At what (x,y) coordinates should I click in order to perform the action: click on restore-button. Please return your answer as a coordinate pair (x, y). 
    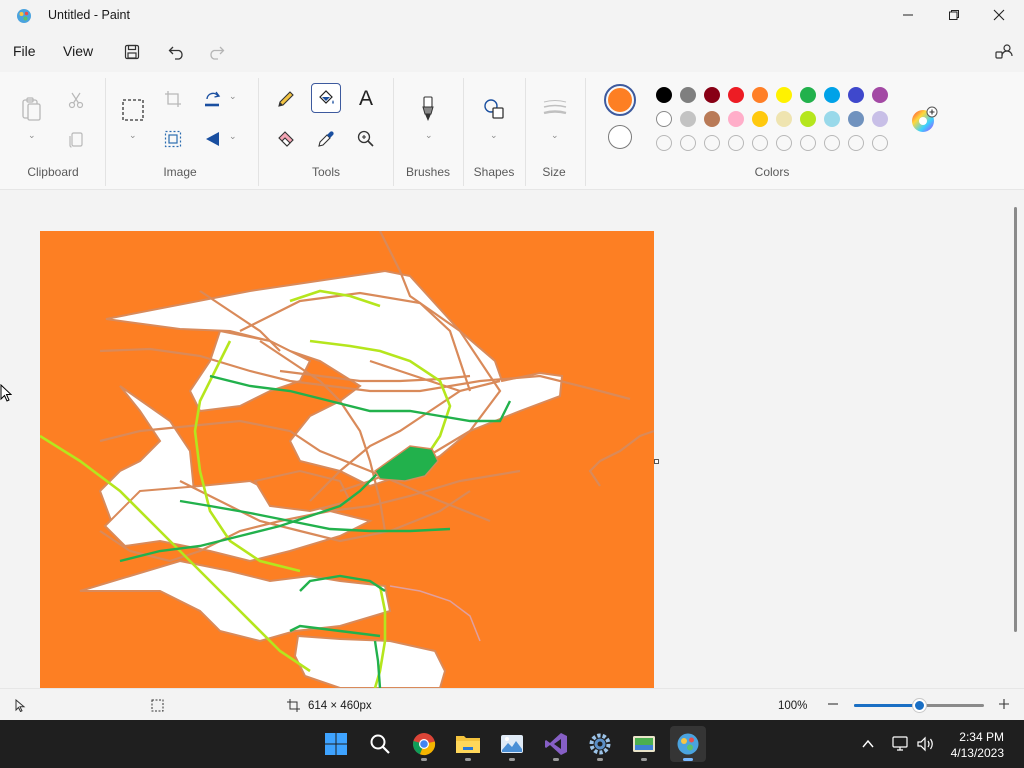
    Looking at the image, I should click on (954, 15).